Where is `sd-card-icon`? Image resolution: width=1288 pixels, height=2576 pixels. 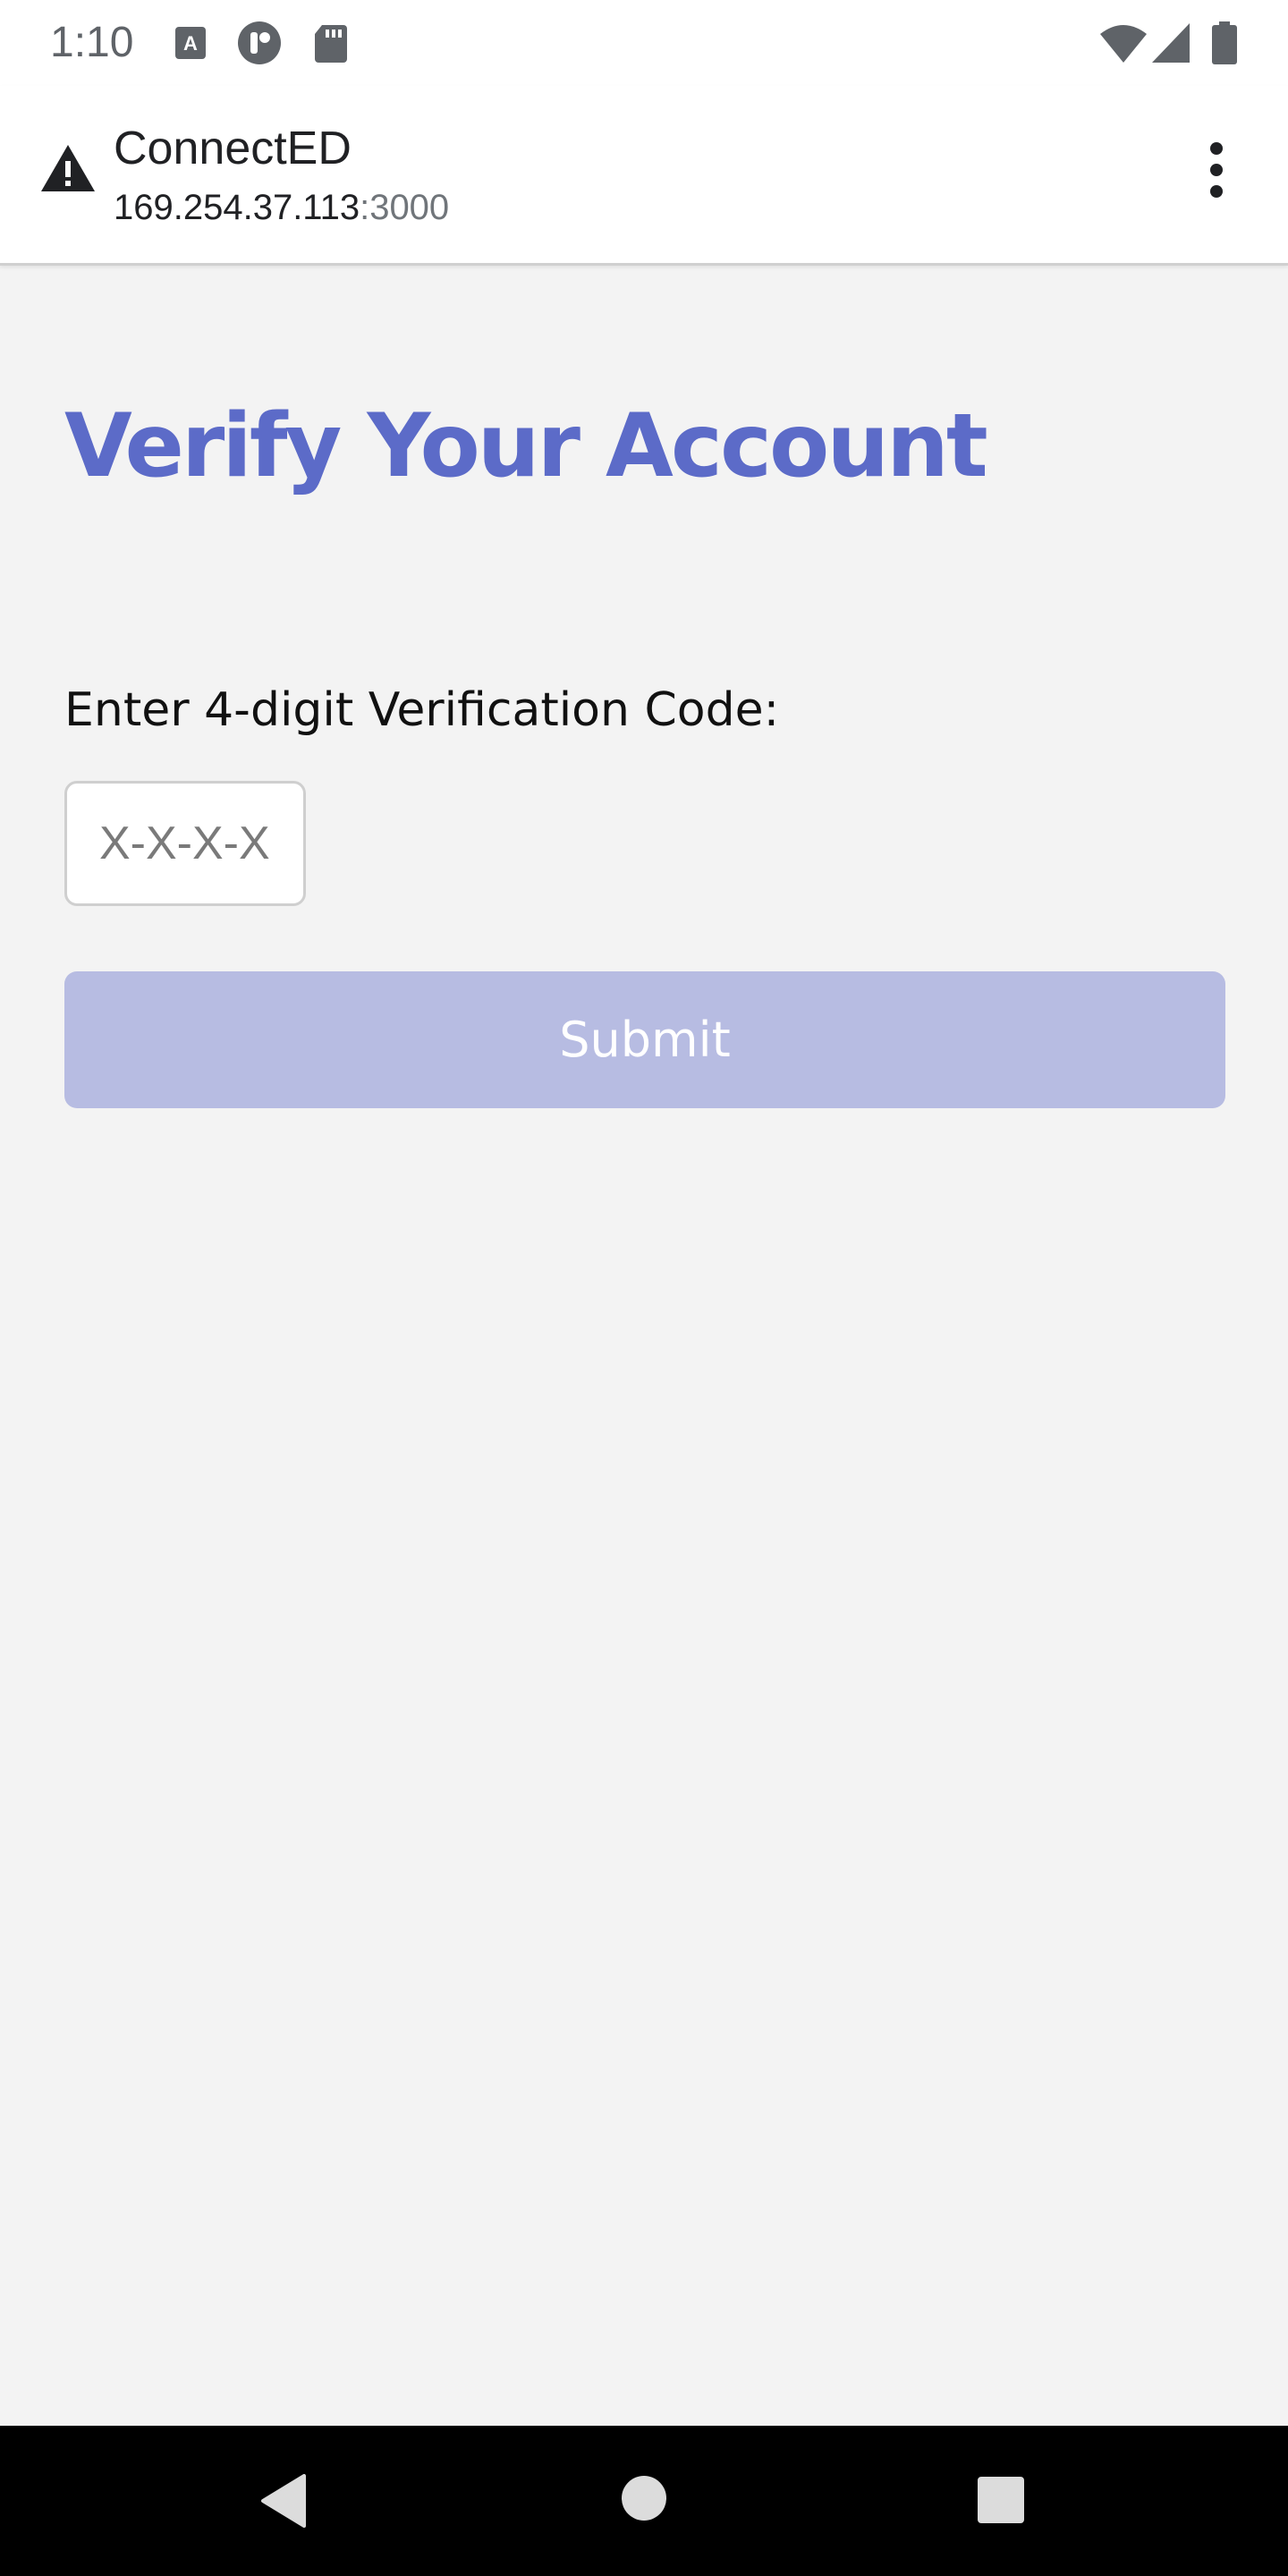
sd-card-icon is located at coordinates (331, 44).